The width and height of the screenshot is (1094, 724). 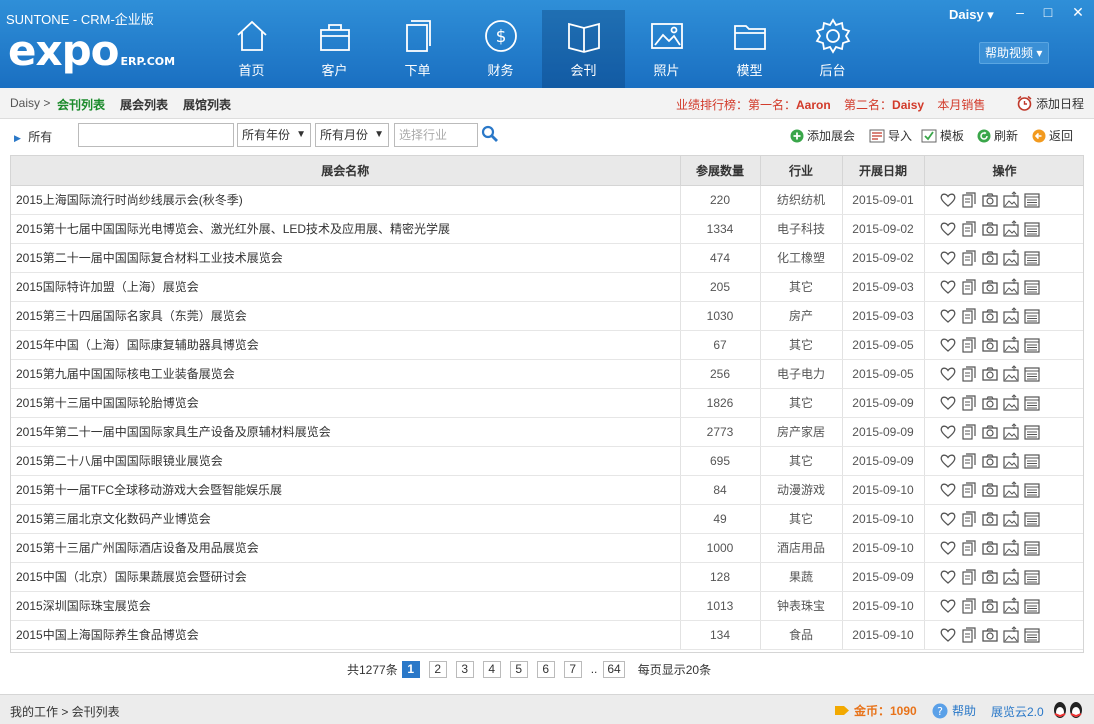 What do you see at coordinates (144, 104) in the screenshot?
I see `tab-expo-list: 展会列表` at bounding box center [144, 104].